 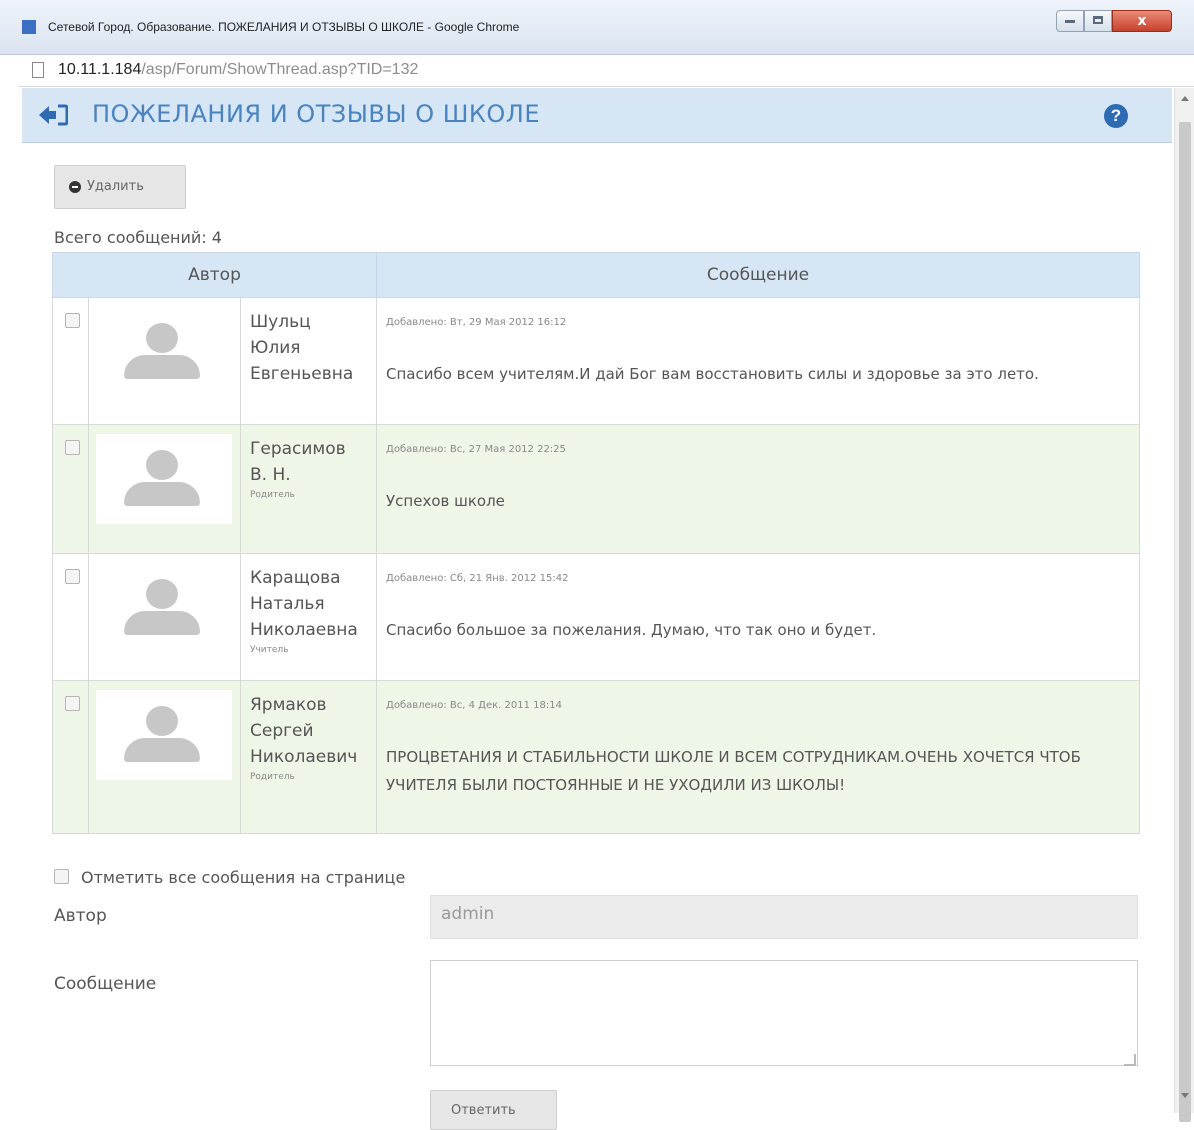 I want to click on select-all-option: Отметить все сообщения на странице, so click(x=229, y=877).